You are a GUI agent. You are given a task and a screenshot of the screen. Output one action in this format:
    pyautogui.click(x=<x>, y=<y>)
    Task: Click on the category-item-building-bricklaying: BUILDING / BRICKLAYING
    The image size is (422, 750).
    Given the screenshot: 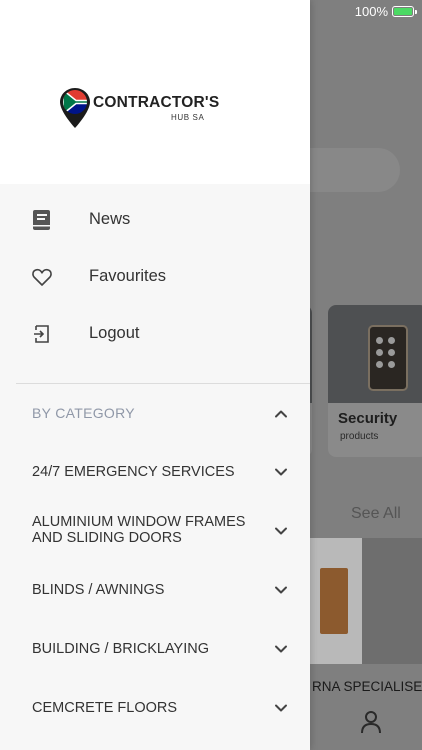 What is the action you would take?
    pyautogui.click(x=155, y=649)
    